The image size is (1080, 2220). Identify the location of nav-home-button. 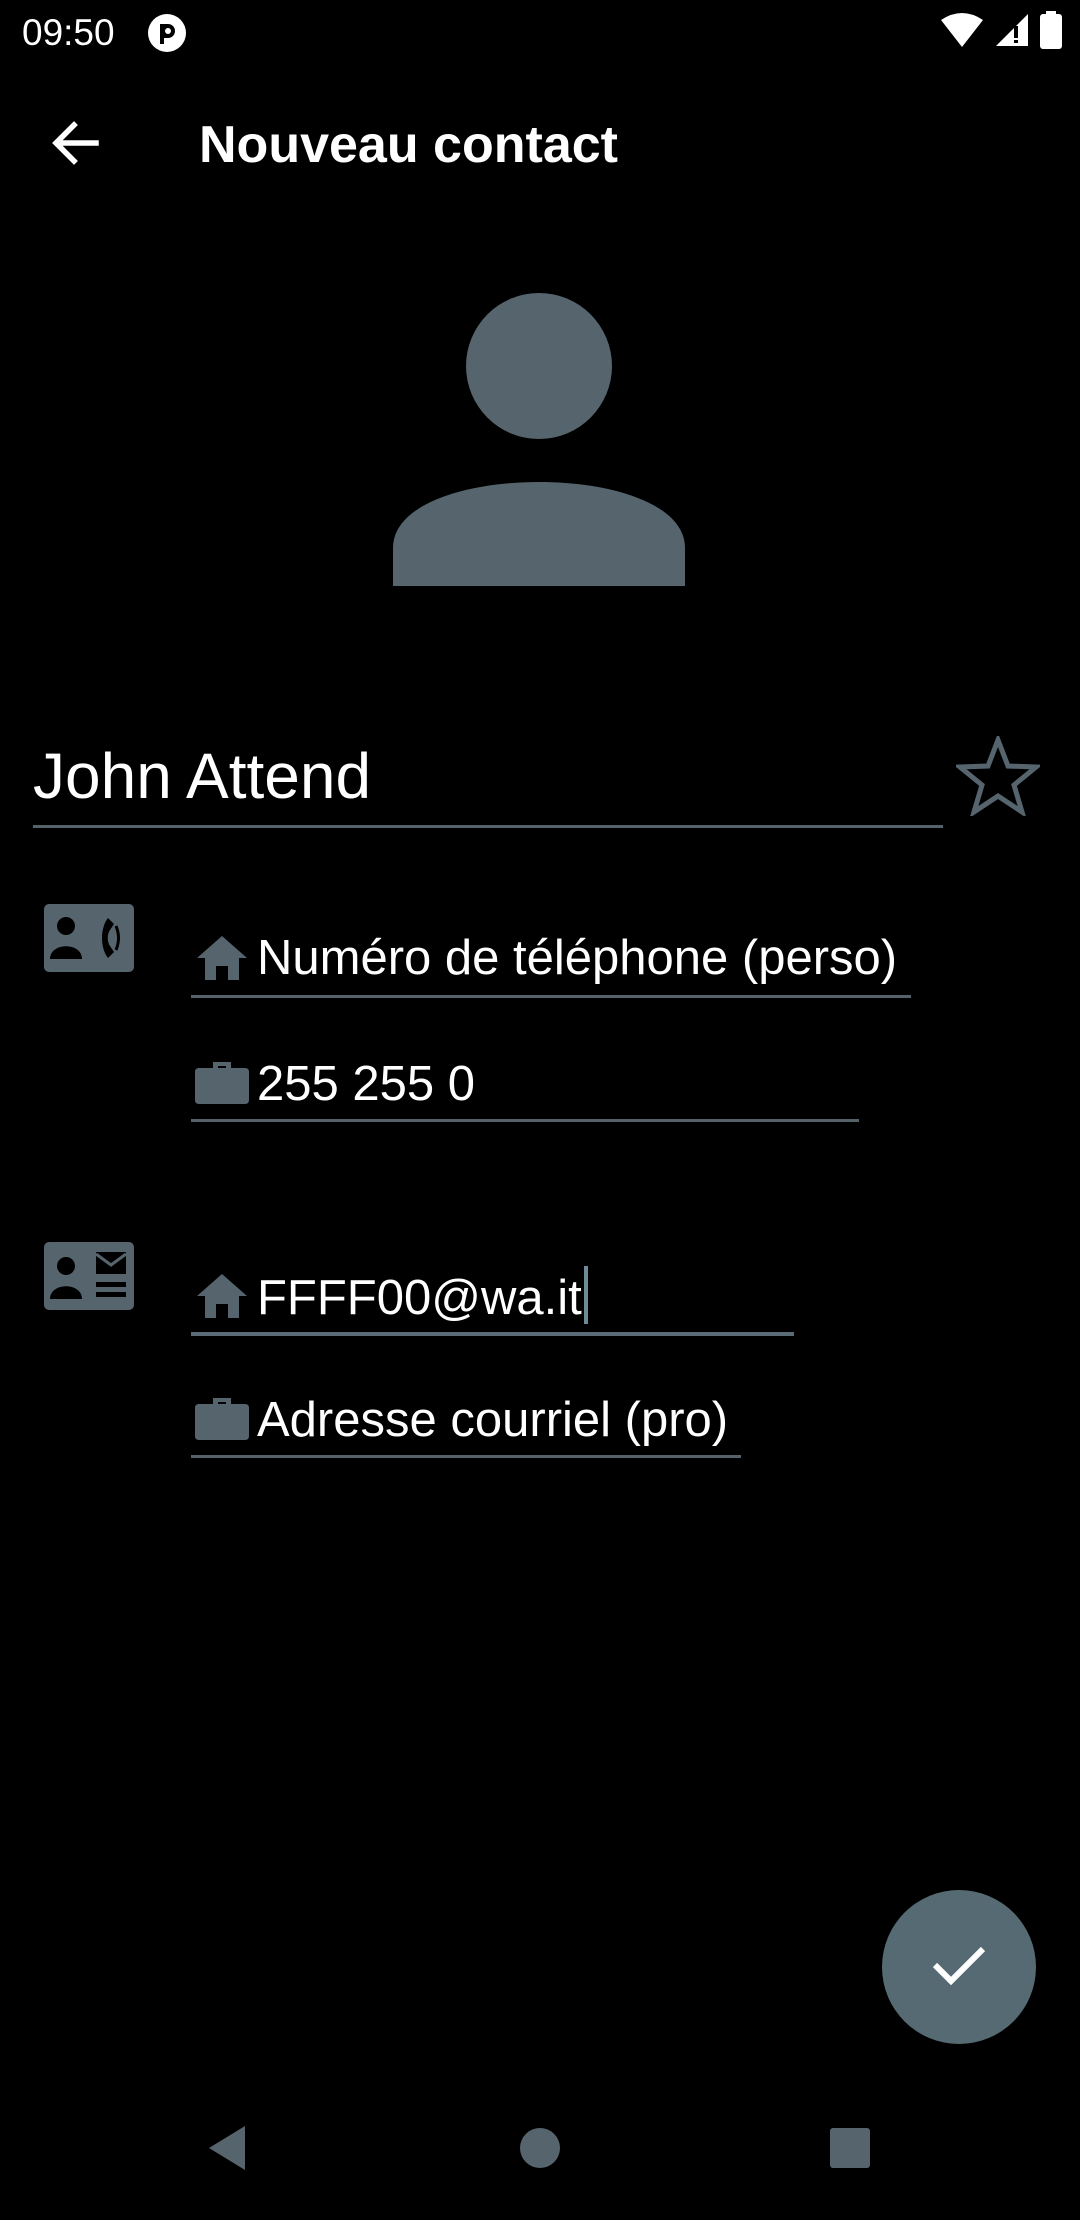
(540, 2150).